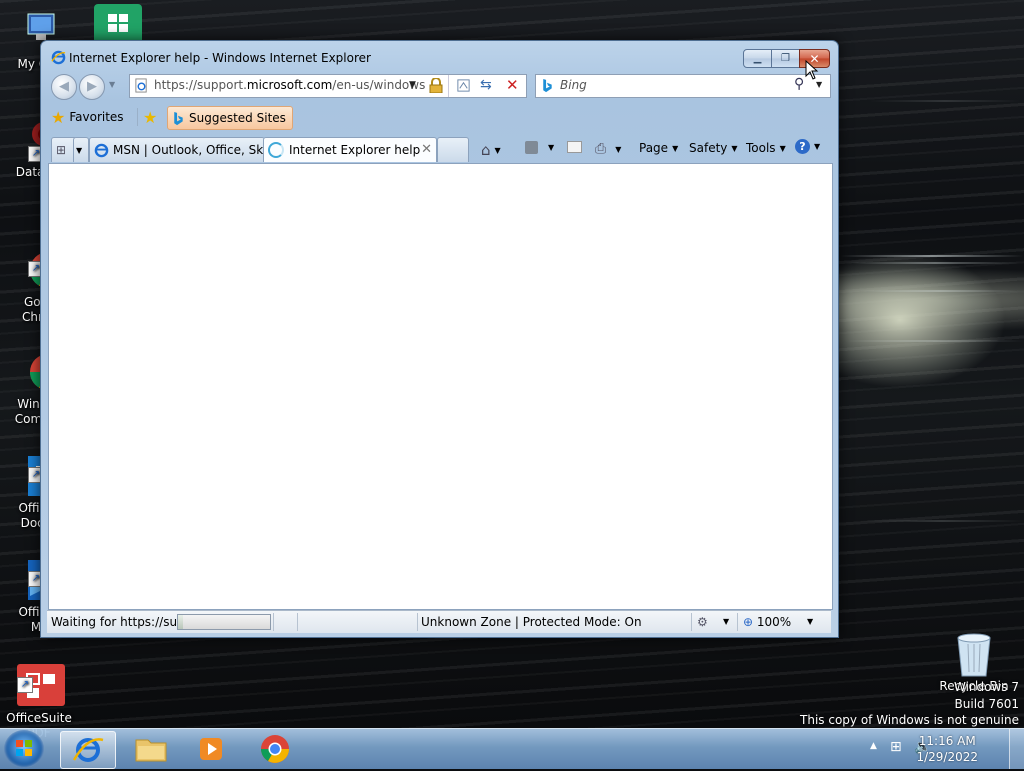 Image resolution: width=1024 pixels, height=771 pixels. What do you see at coordinates (873, 746) in the screenshot?
I see `show-hidden-icons-icon: ▲` at bounding box center [873, 746].